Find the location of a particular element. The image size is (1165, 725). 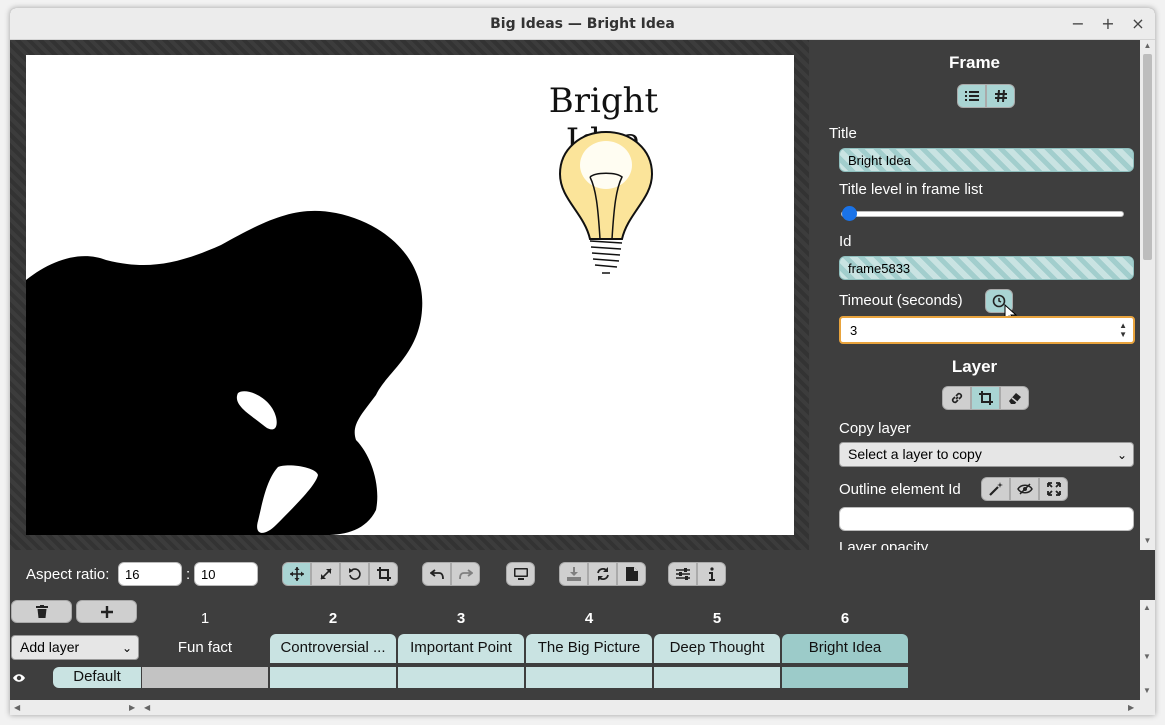

link-layer-button is located at coordinates (956, 398).